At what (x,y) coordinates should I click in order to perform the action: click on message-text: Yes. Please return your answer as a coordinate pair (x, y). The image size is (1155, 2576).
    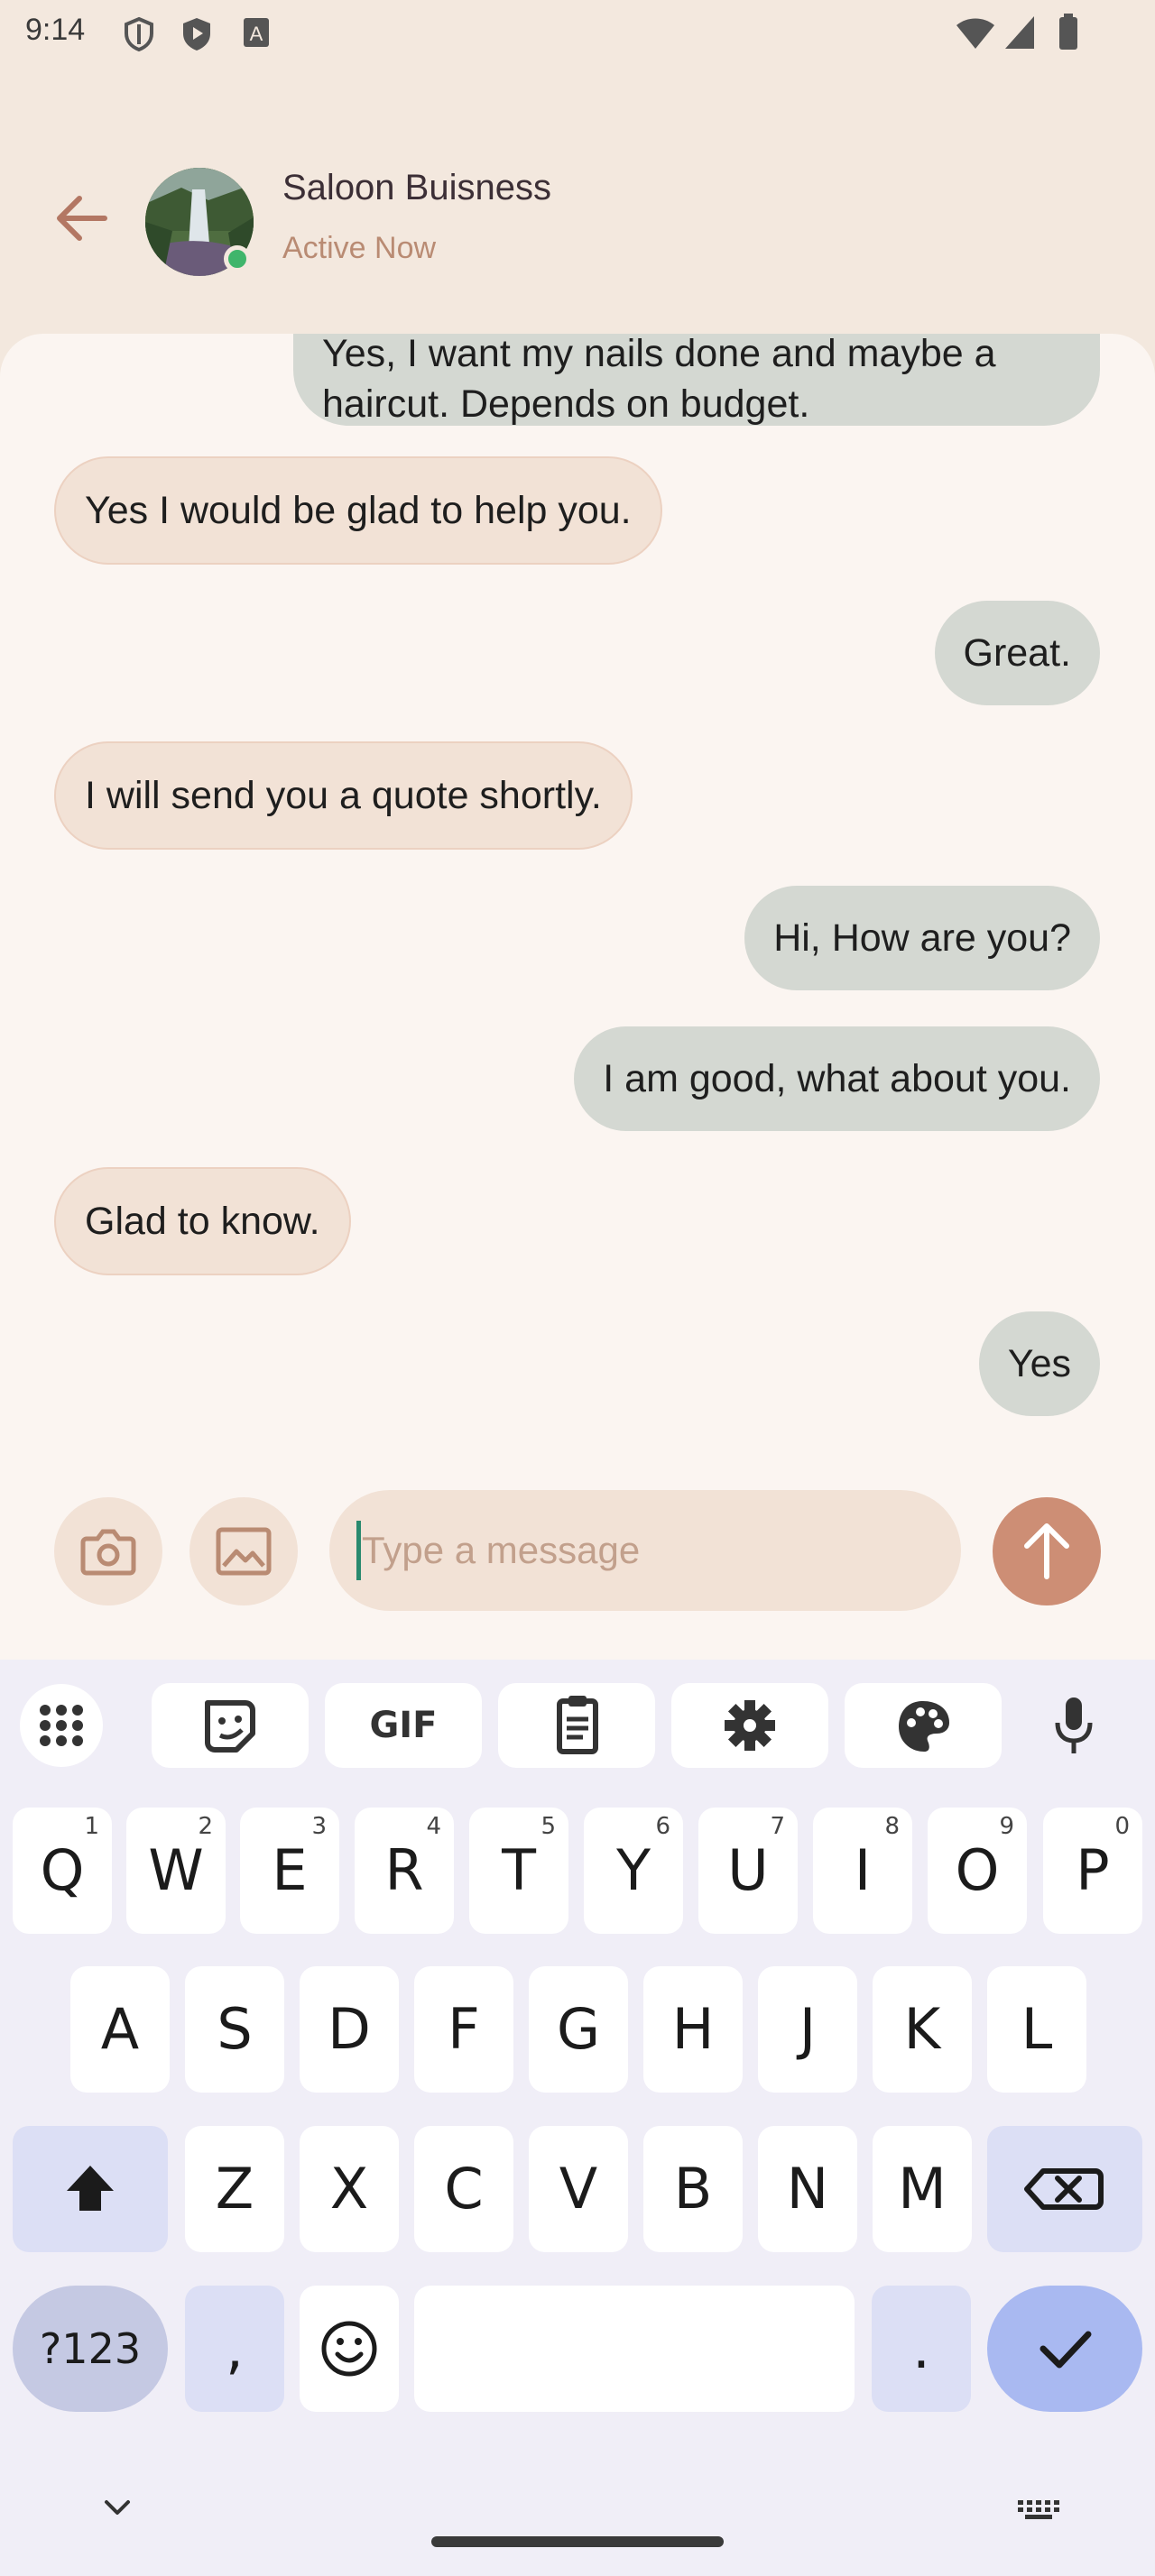
    Looking at the image, I should click on (1039, 1363).